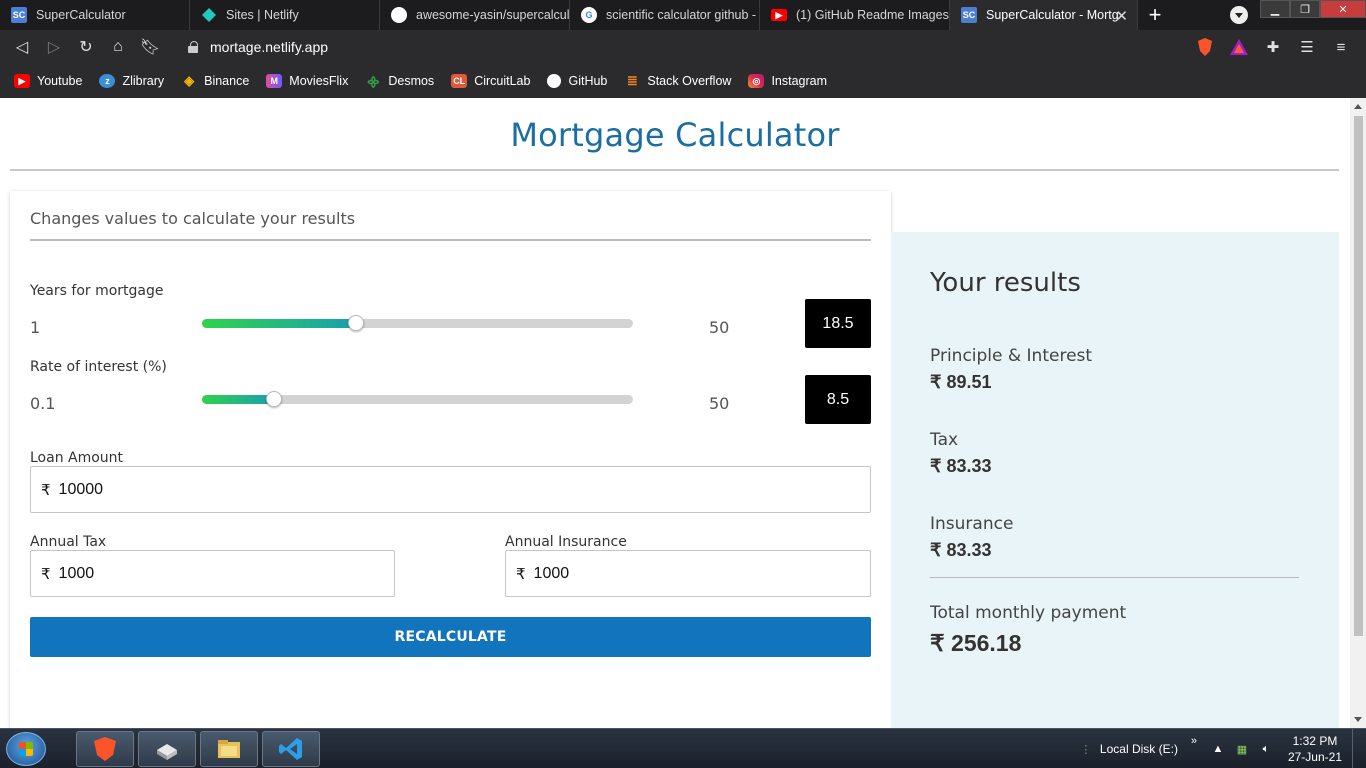 This screenshot has width=1366, height=768. I want to click on annual-tax-field: ₹, so click(212, 573).